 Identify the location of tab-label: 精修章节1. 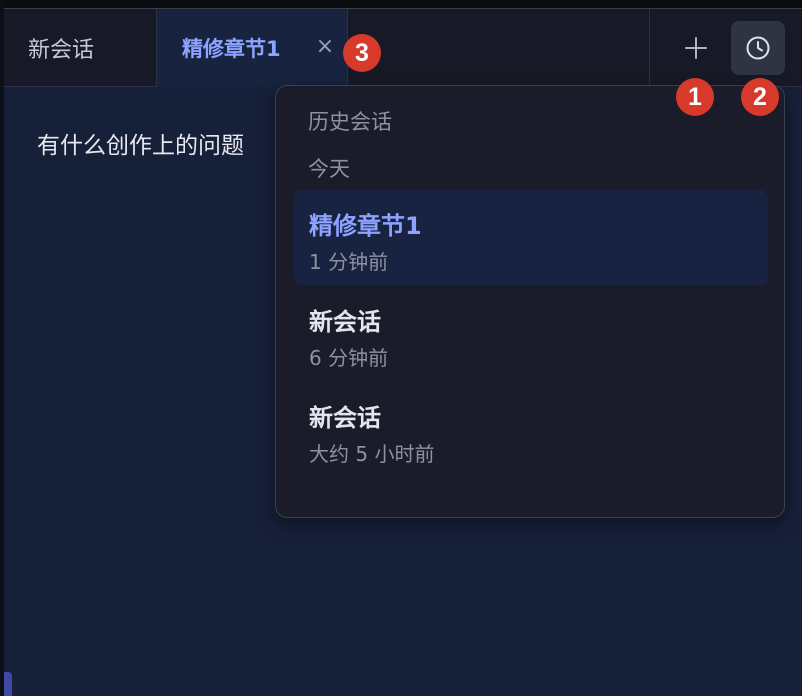
(231, 49).